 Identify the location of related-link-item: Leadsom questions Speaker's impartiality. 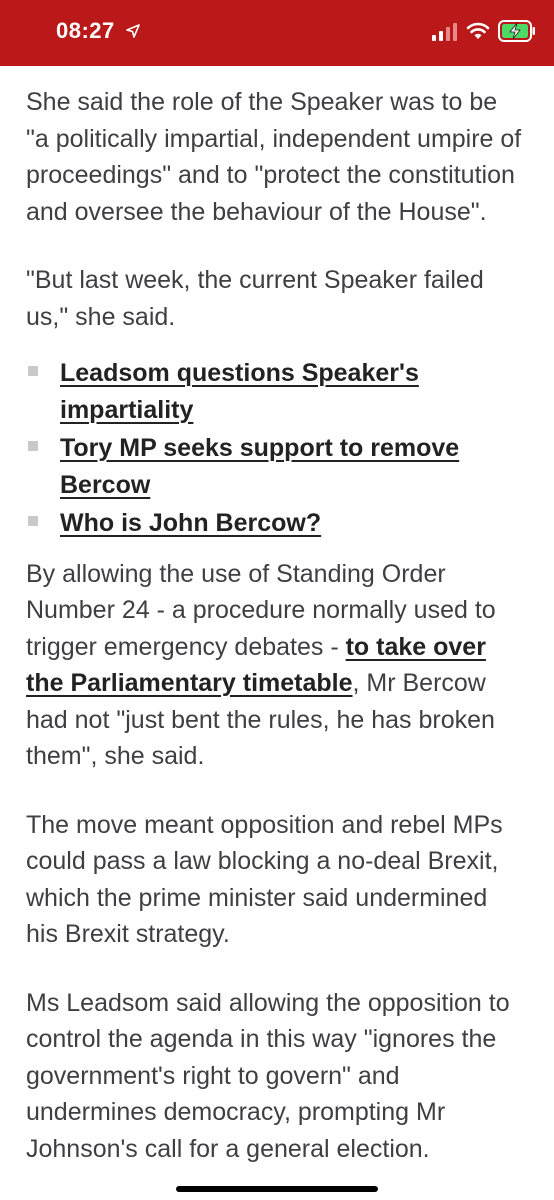
(276, 391).